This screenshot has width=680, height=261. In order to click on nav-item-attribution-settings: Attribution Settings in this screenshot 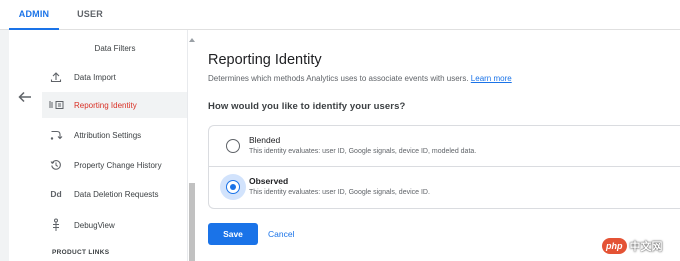, I will do `click(115, 135)`.